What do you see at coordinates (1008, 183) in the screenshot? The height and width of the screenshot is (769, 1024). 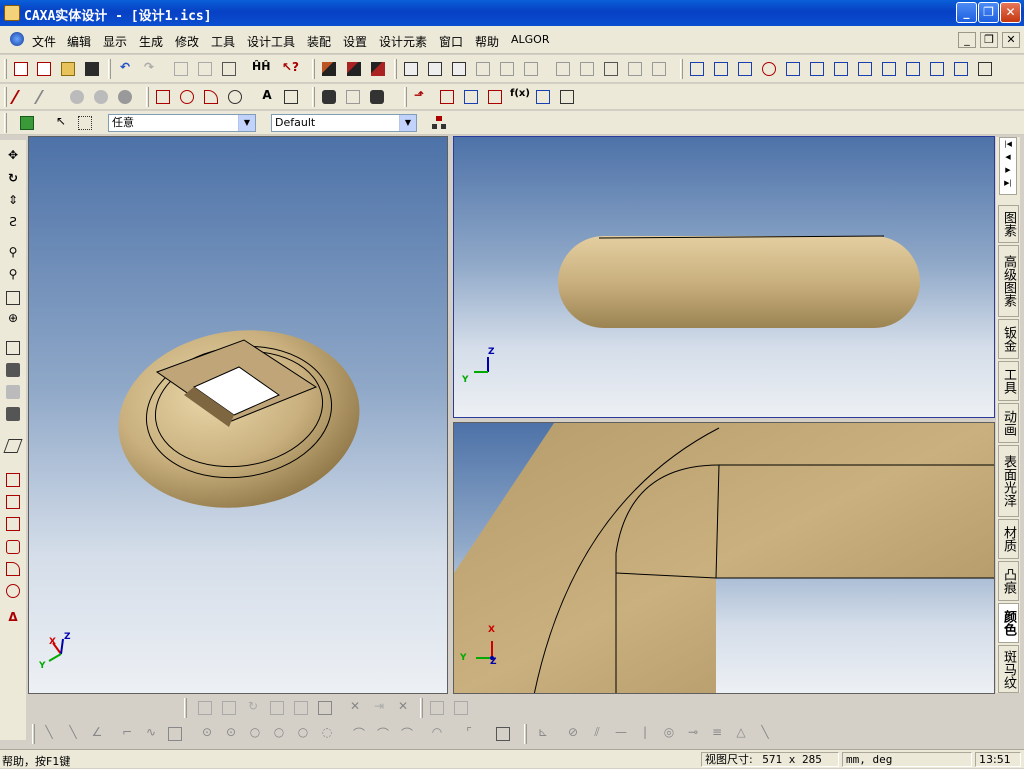 I see `tab-nav-last: ▶|` at bounding box center [1008, 183].